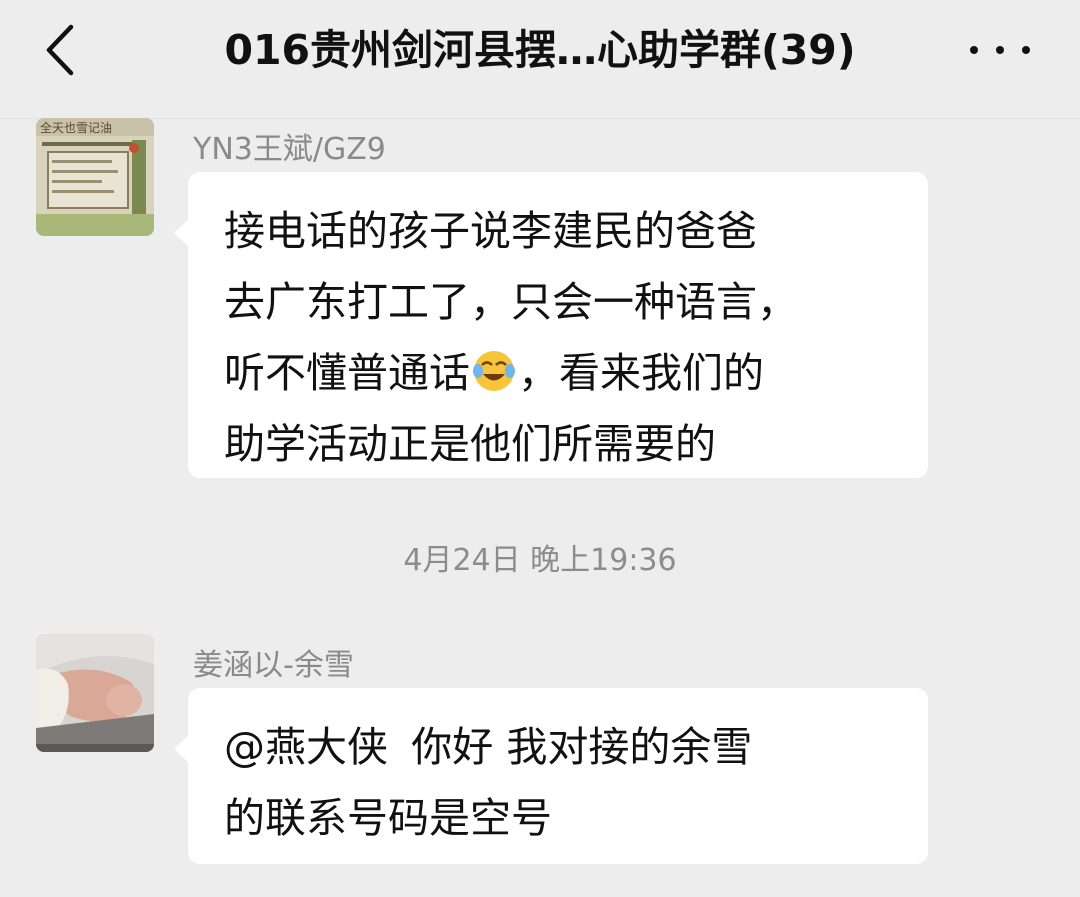 Image resolution: width=1080 pixels, height=897 pixels. What do you see at coordinates (490, 231) in the screenshot?
I see `message-line: 接电话的孩子说李建民的爸爸` at bounding box center [490, 231].